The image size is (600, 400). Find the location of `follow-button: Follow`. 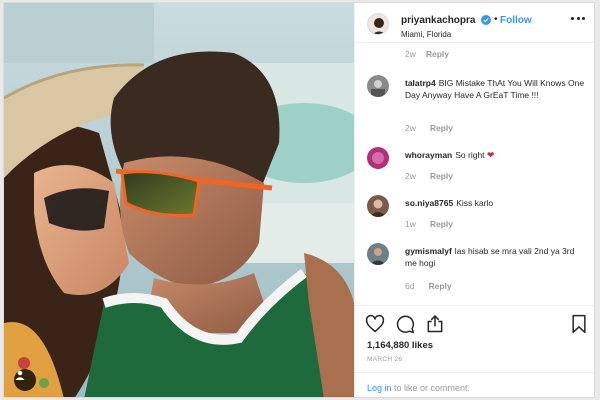

follow-button: Follow is located at coordinates (516, 20).